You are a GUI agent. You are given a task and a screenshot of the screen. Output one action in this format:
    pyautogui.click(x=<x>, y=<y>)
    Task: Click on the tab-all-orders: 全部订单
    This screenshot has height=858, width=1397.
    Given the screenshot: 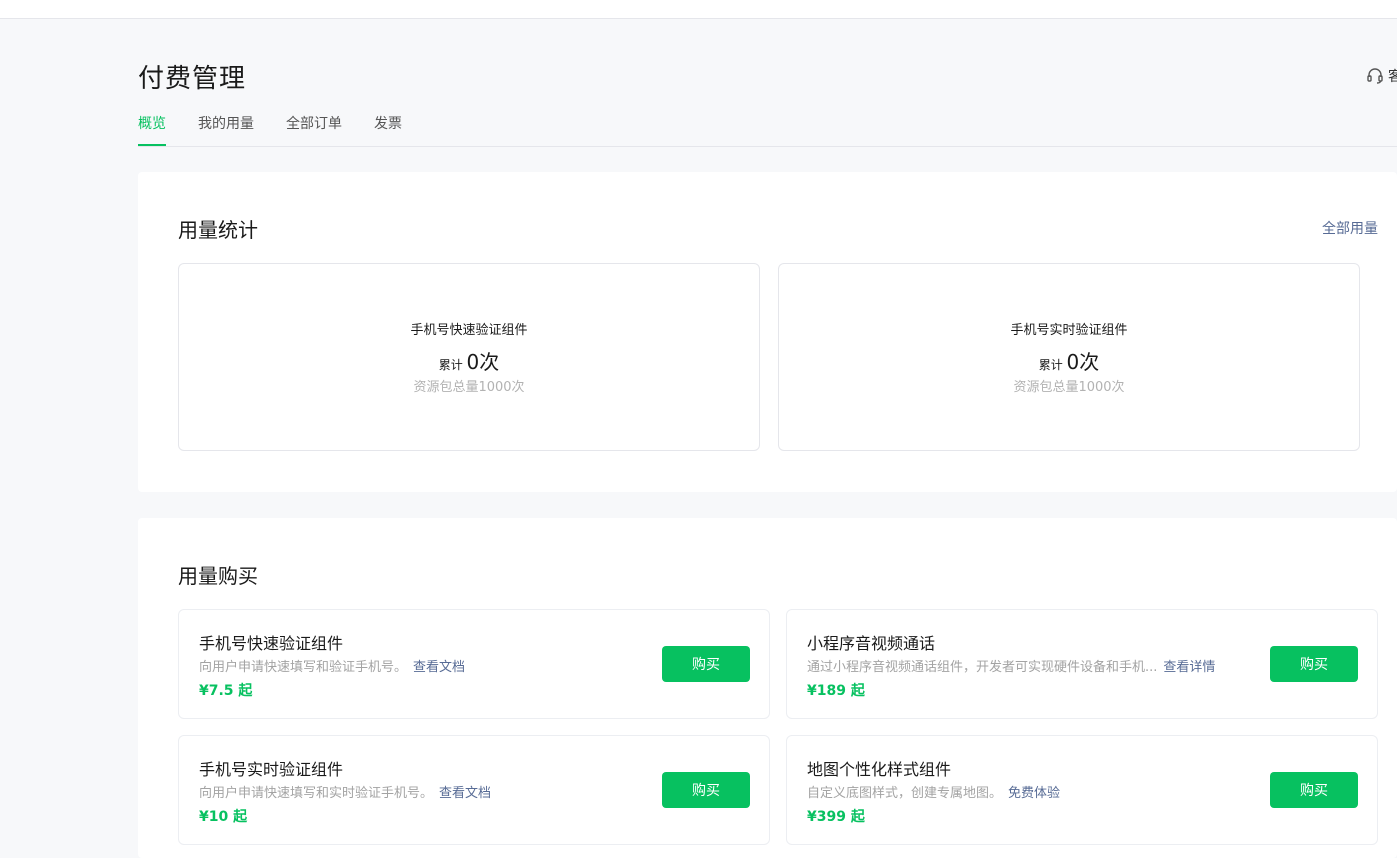 What is the action you would take?
    pyautogui.click(x=314, y=130)
    